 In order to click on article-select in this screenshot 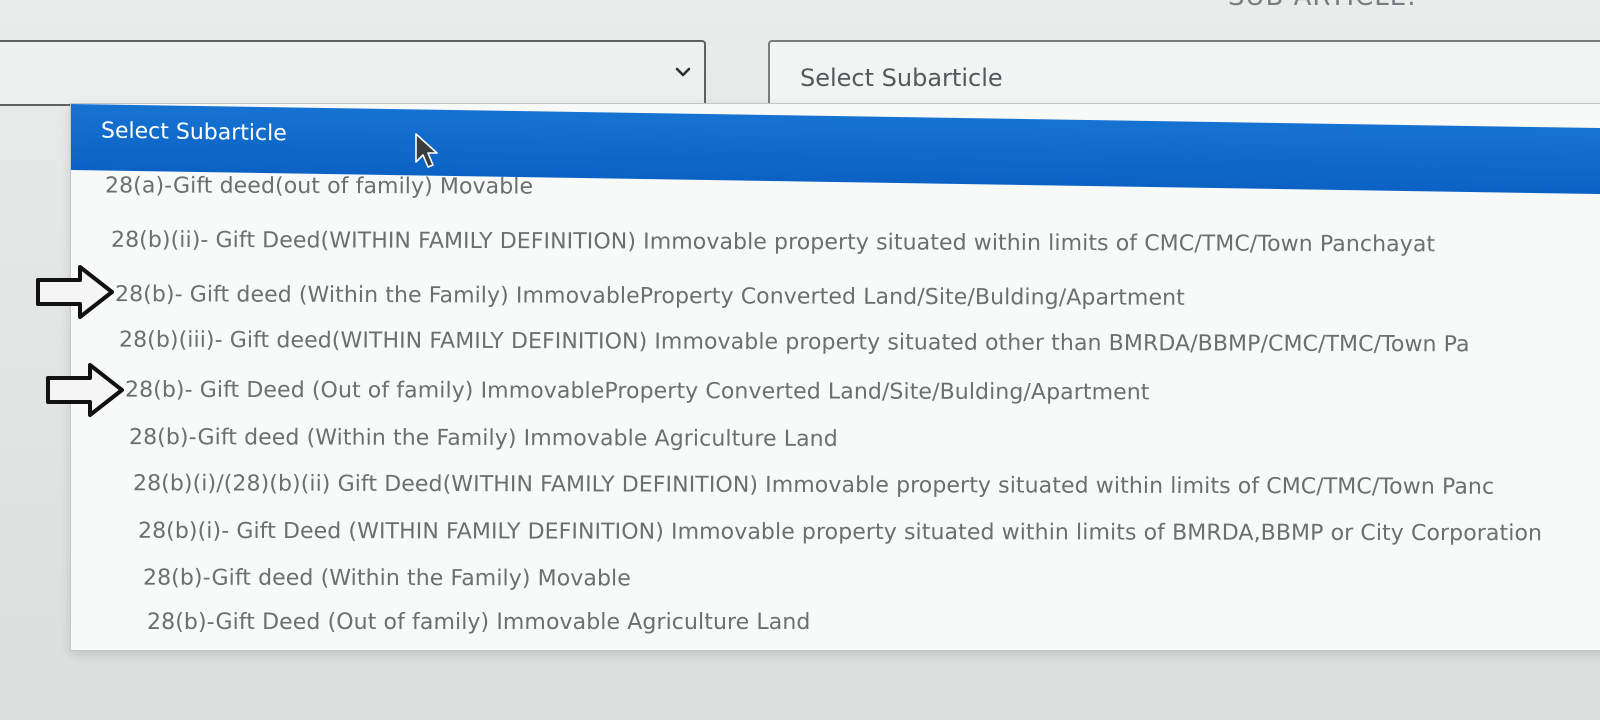, I will do `click(353, 73)`.